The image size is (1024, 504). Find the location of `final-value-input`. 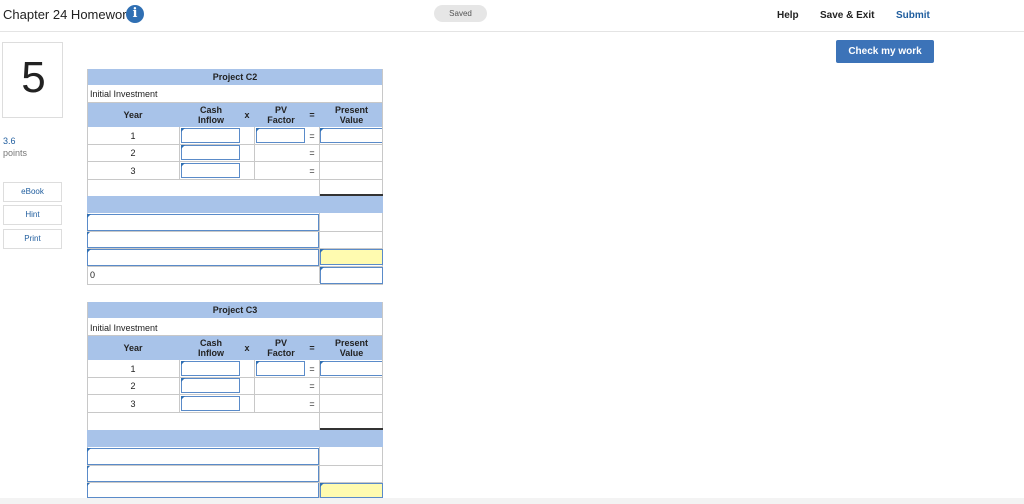

final-value-input is located at coordinates (351, 275).